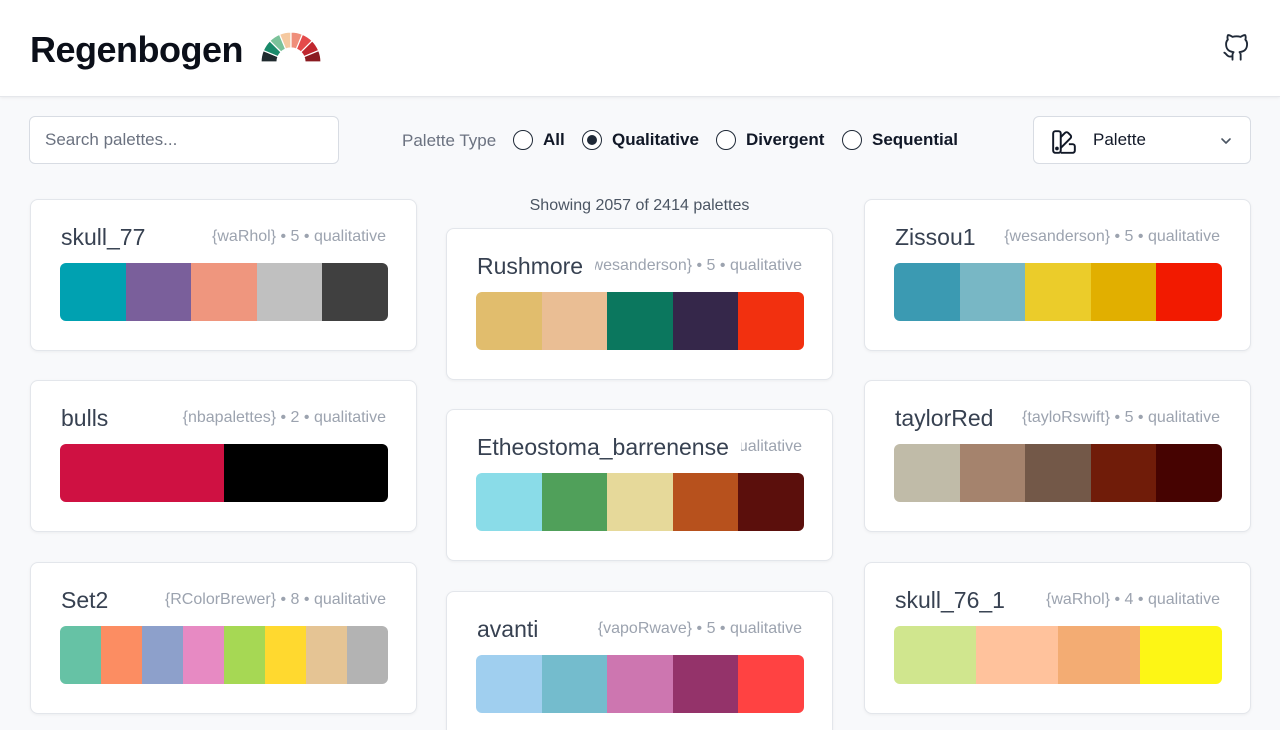 The height and width of the screenshot is (730, 1280). What do you see at coordinates (1133, 599) in the screenshot?
I see `palette-meta: {waRhol} • 4 • qualitative` at bounding box center [1133, 599].